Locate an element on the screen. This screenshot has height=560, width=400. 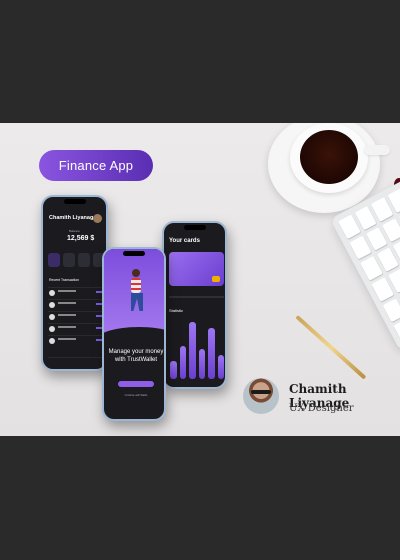
avatar is located at coordinates (97, 218).